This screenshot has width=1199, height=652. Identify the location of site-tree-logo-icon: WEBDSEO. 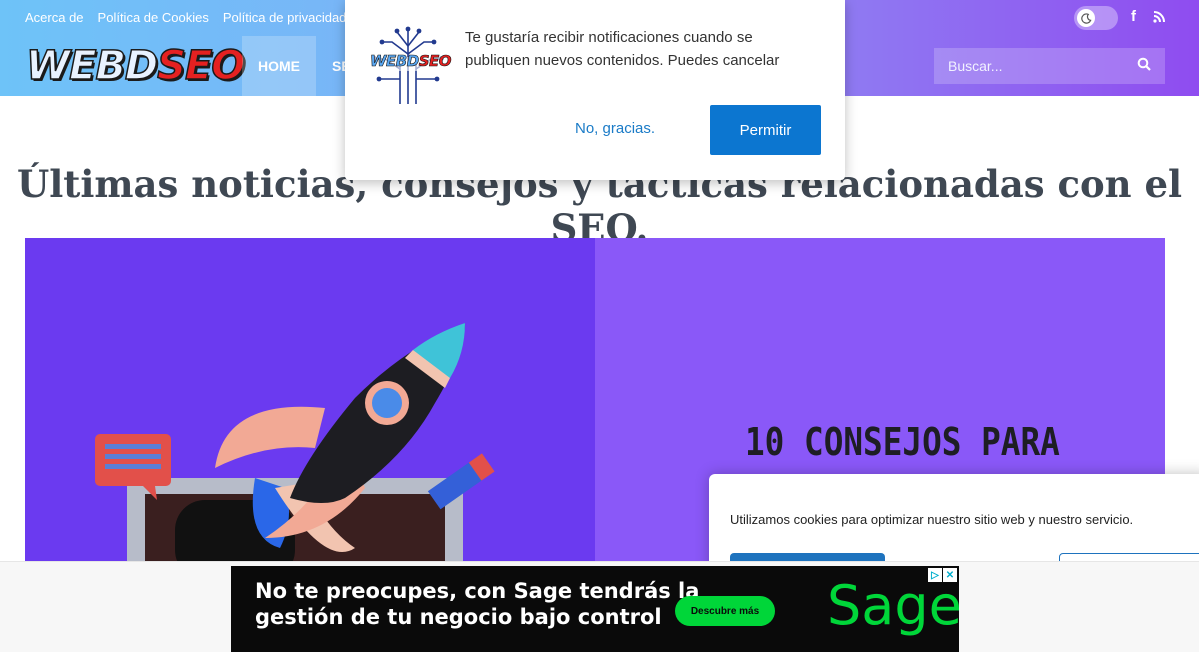
(409, 65).